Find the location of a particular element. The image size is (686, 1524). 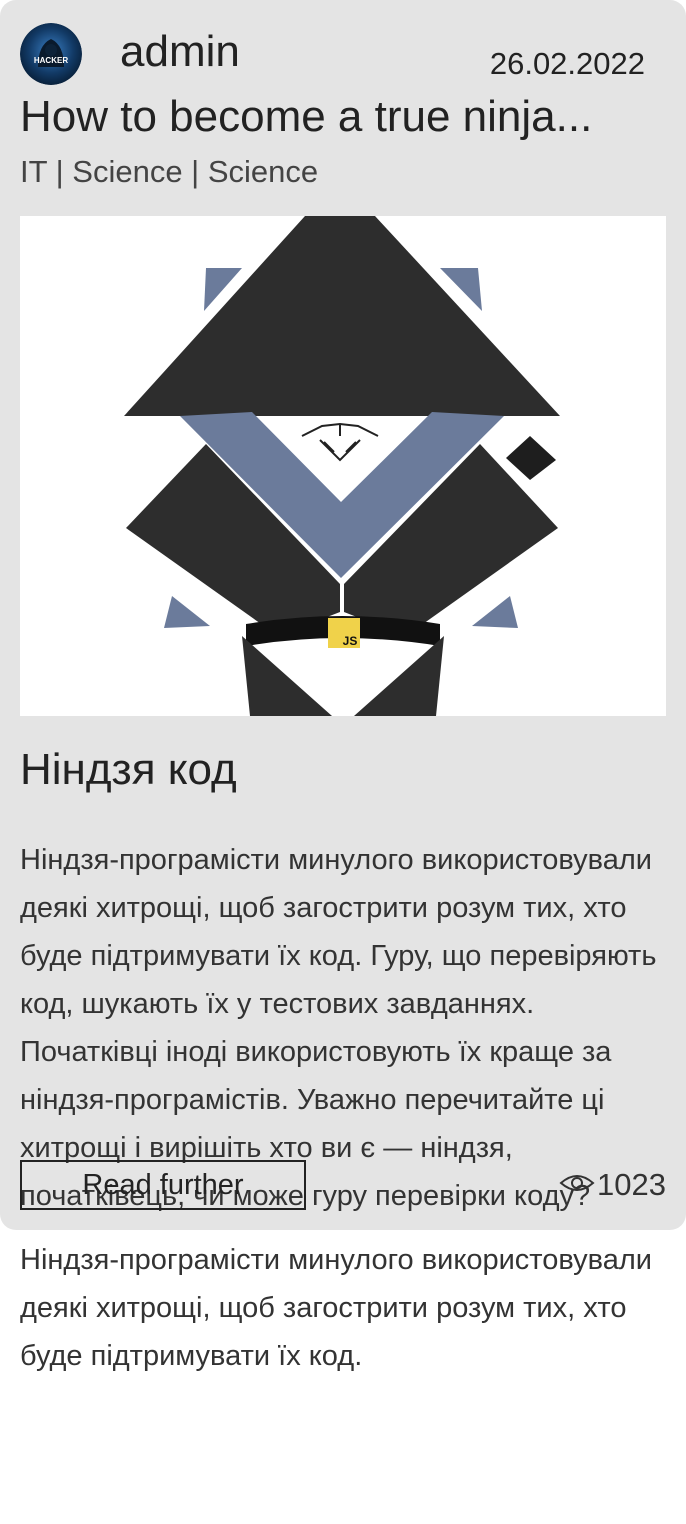

read-further-button: Read further is located at coordinates (163, 1185).